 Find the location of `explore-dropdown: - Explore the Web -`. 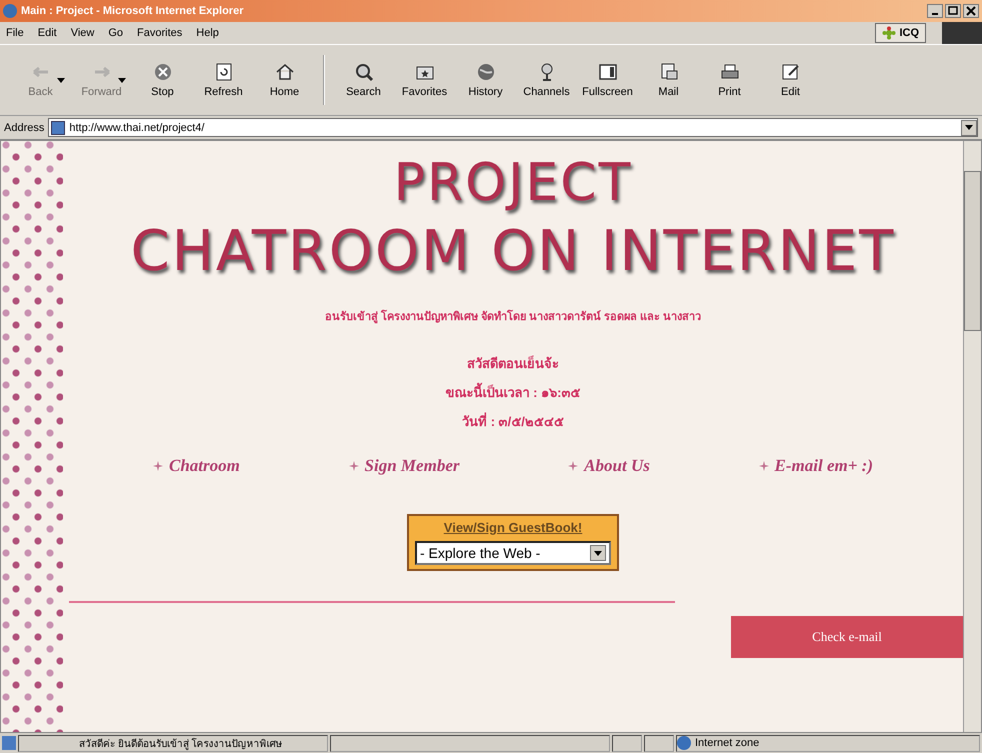

explore-dropdown: - Explore the Web - is located at coordinates (513, 553).